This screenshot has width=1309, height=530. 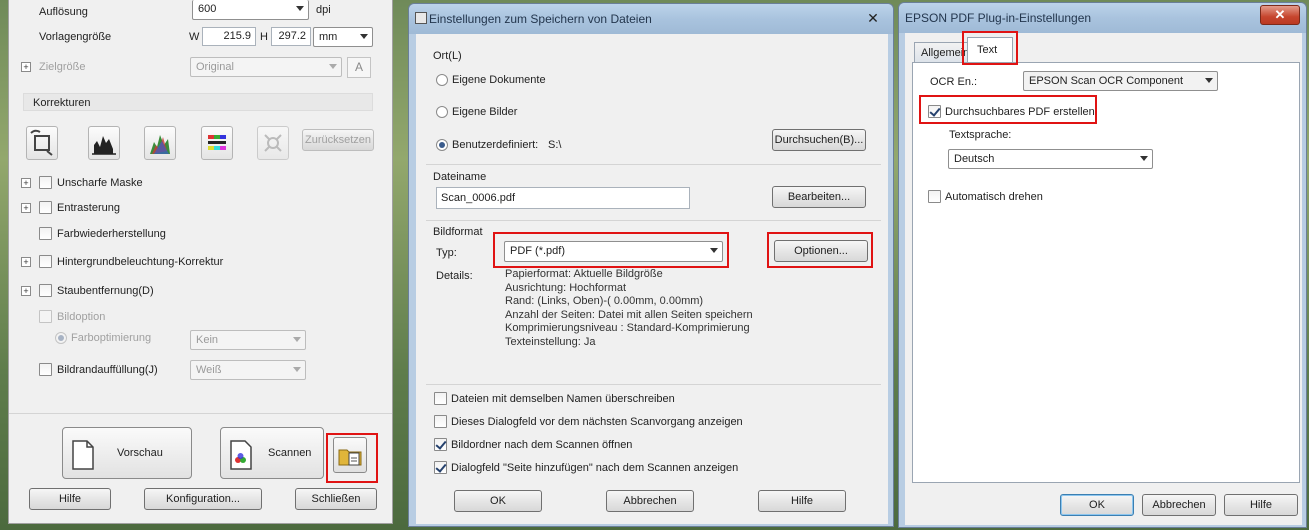 I want to click on zielgroesse-value: Original, so click(x=215, y=67).